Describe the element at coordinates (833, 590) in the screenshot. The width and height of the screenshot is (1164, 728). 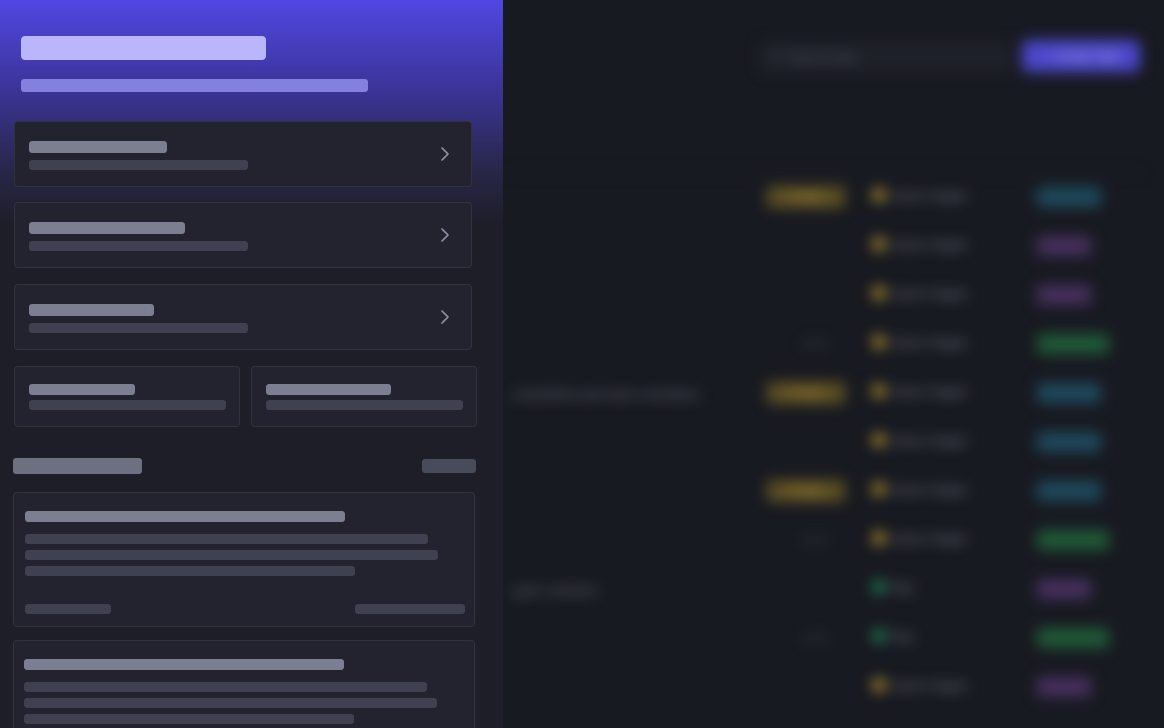
I see `table-row: ...gain contacts Ray` at that location.